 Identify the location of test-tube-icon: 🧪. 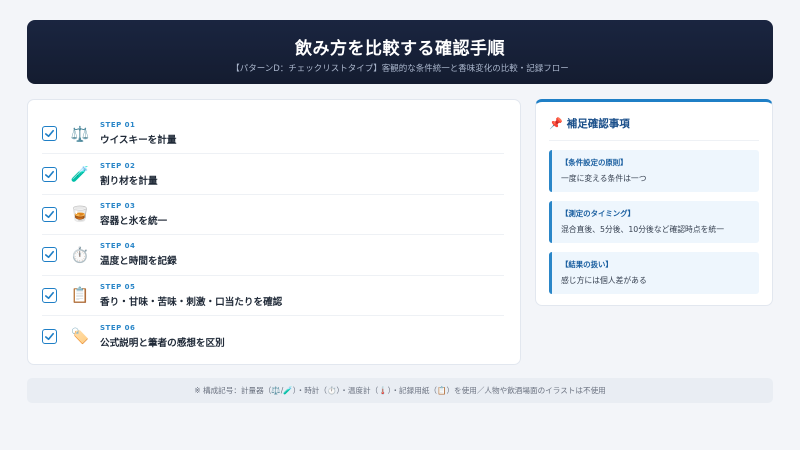
(80, 174).